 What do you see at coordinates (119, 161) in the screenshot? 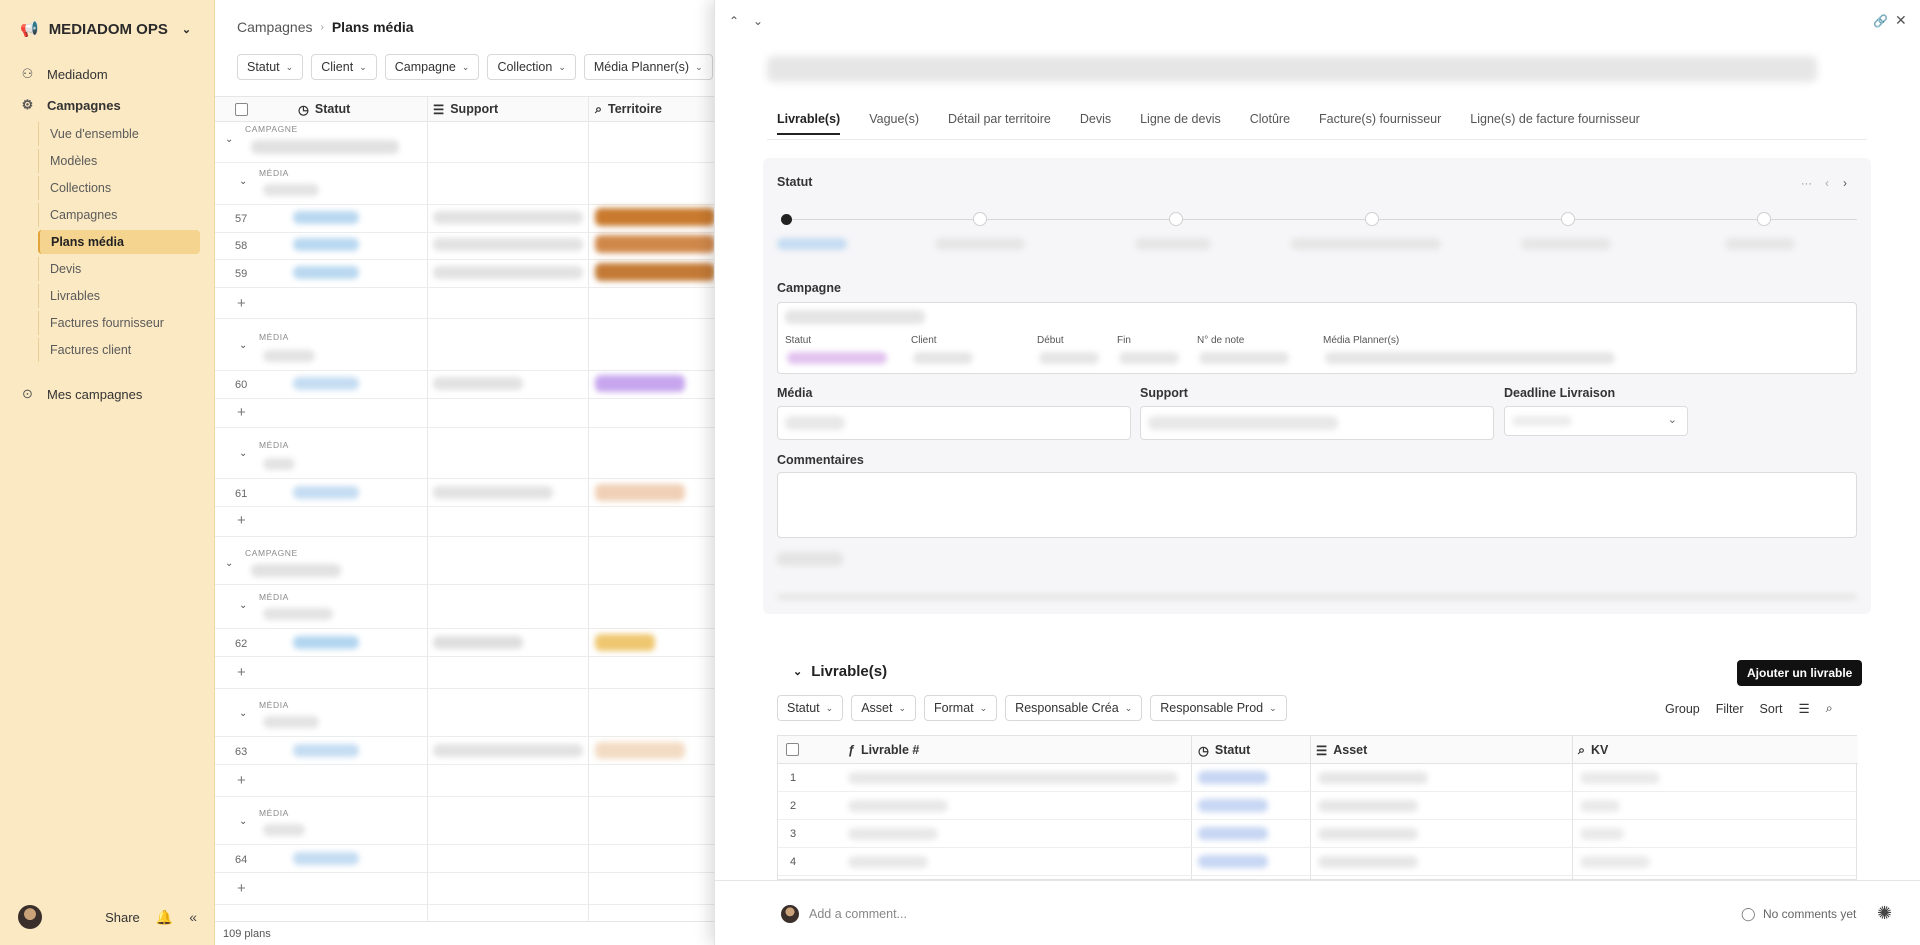
I see `sub-item-modeles: Modèles` at bounding box center [119, 161].